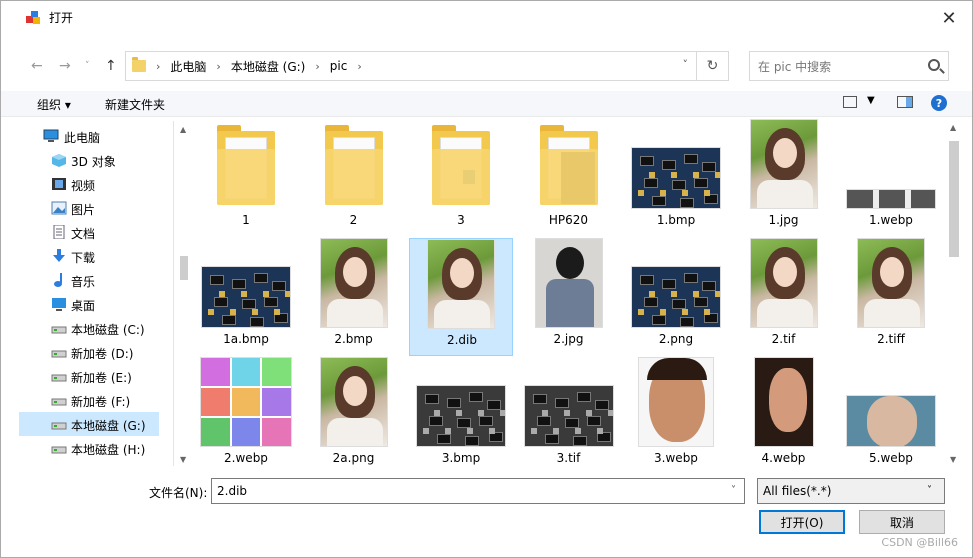 This screenshot has width=973, height=558. What do you see at coordinates (246, 165) in the screenshot?
I see `folder-icon` at bounding box center [246, 165].